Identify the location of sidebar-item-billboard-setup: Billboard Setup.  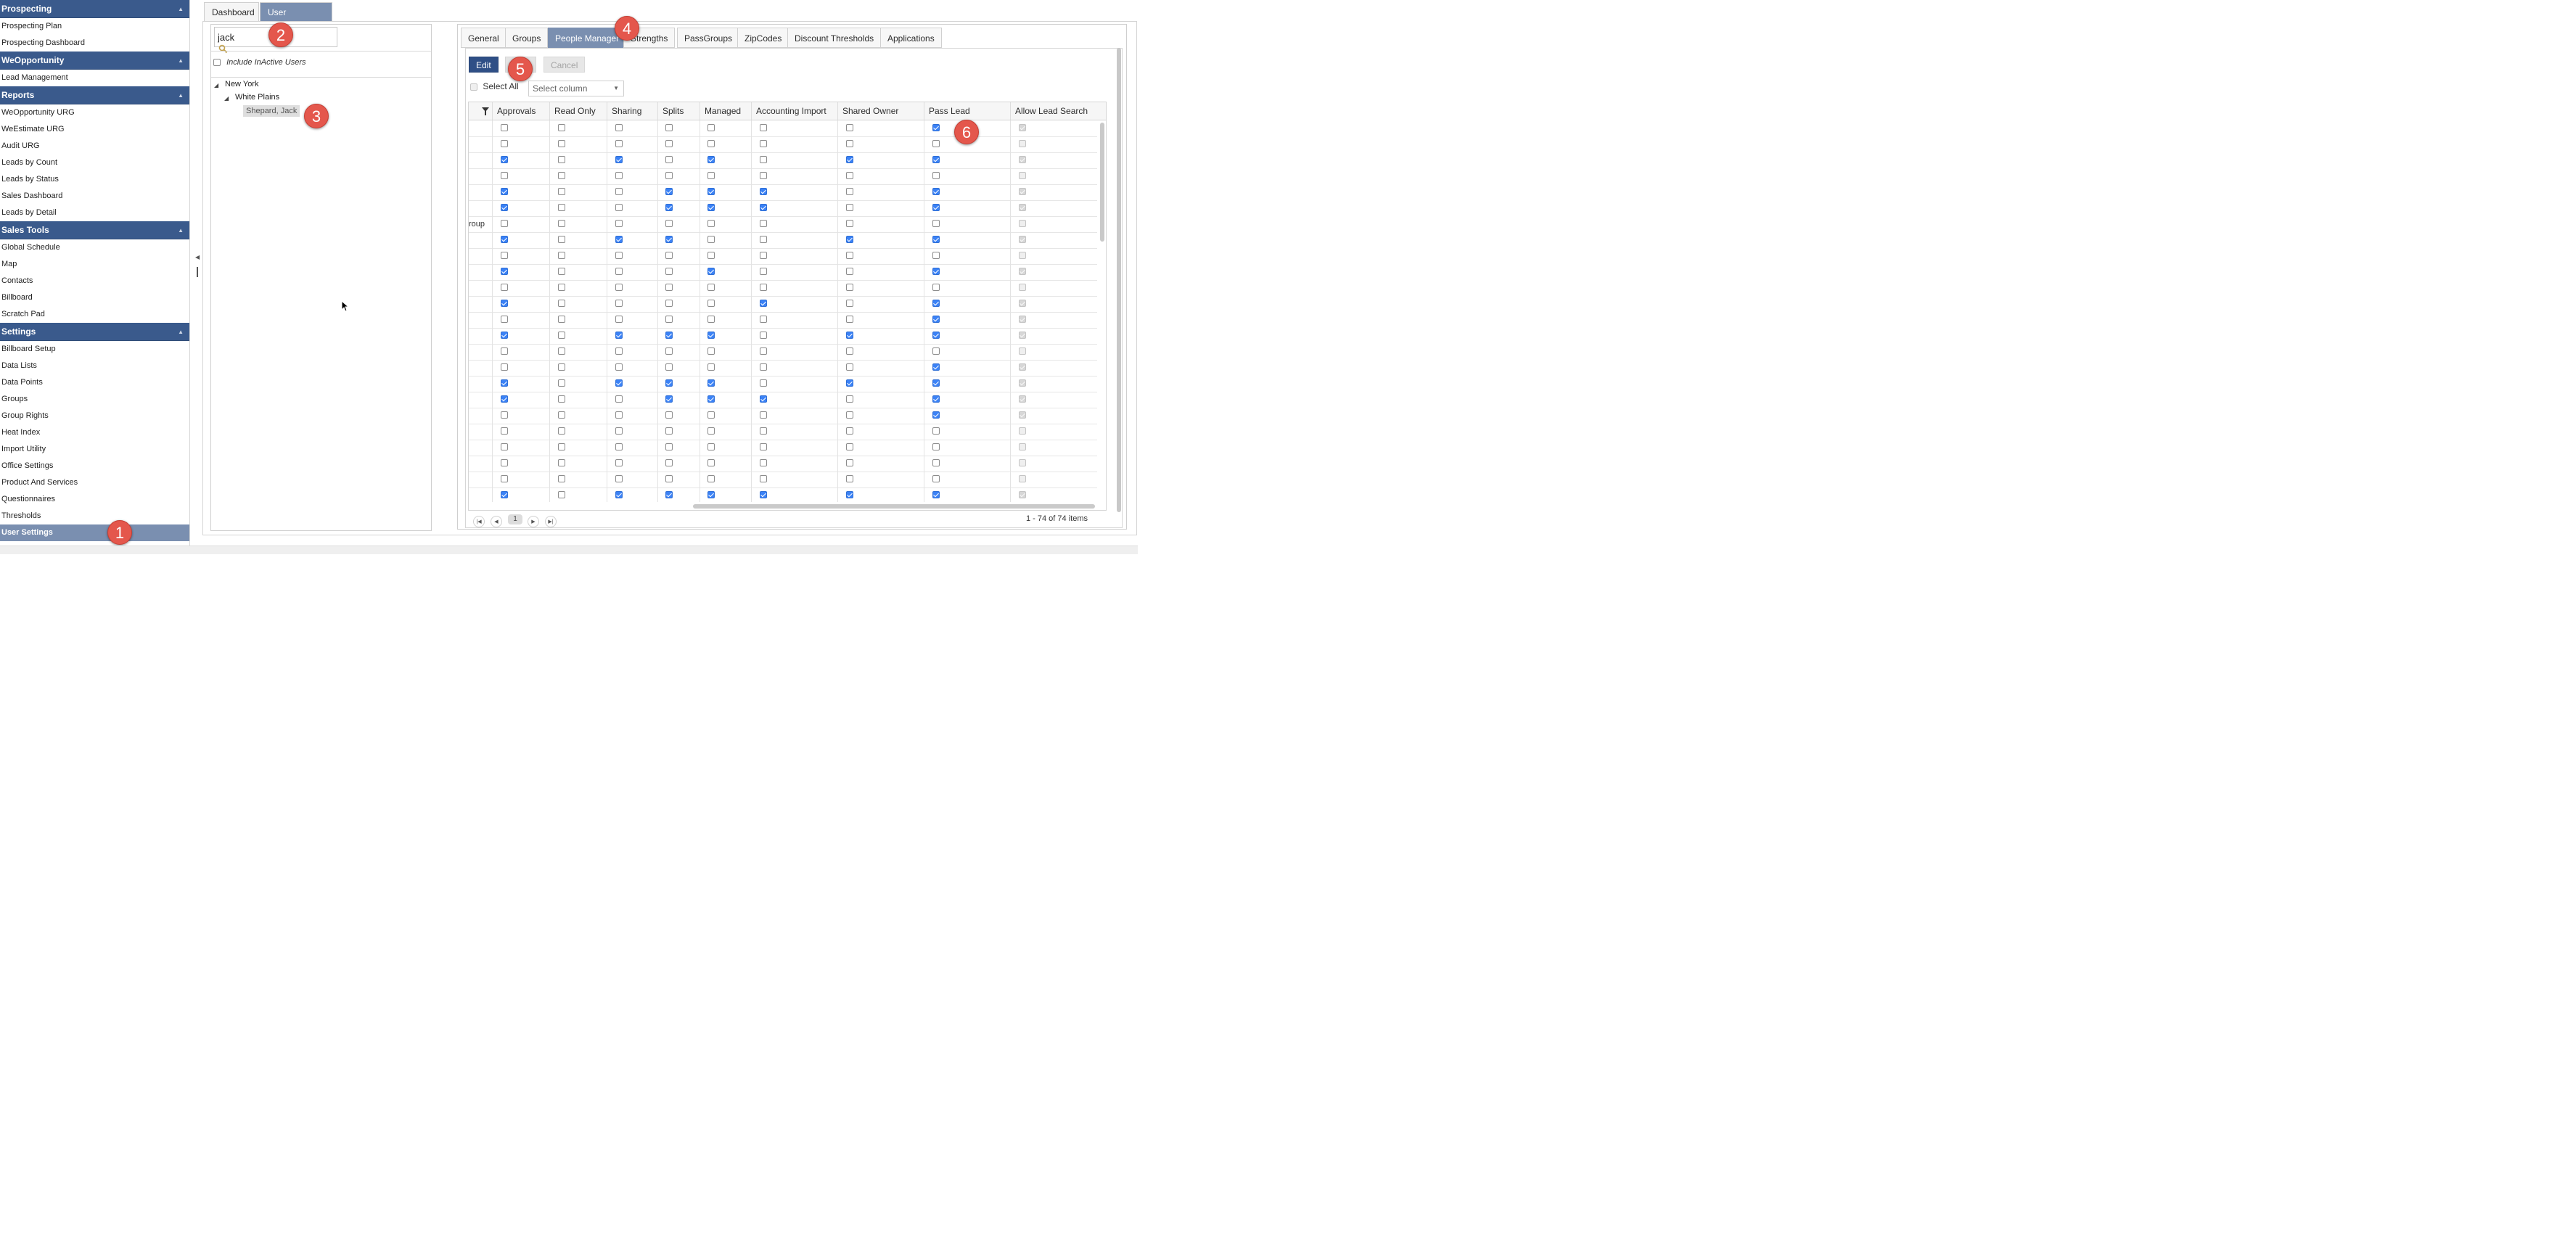
(94, 350).